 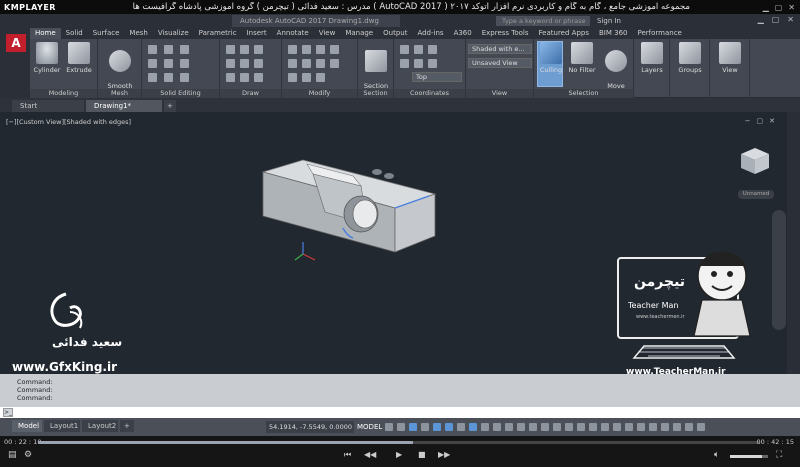 I want to click on transparency-icon, so click(x=497, y=427).